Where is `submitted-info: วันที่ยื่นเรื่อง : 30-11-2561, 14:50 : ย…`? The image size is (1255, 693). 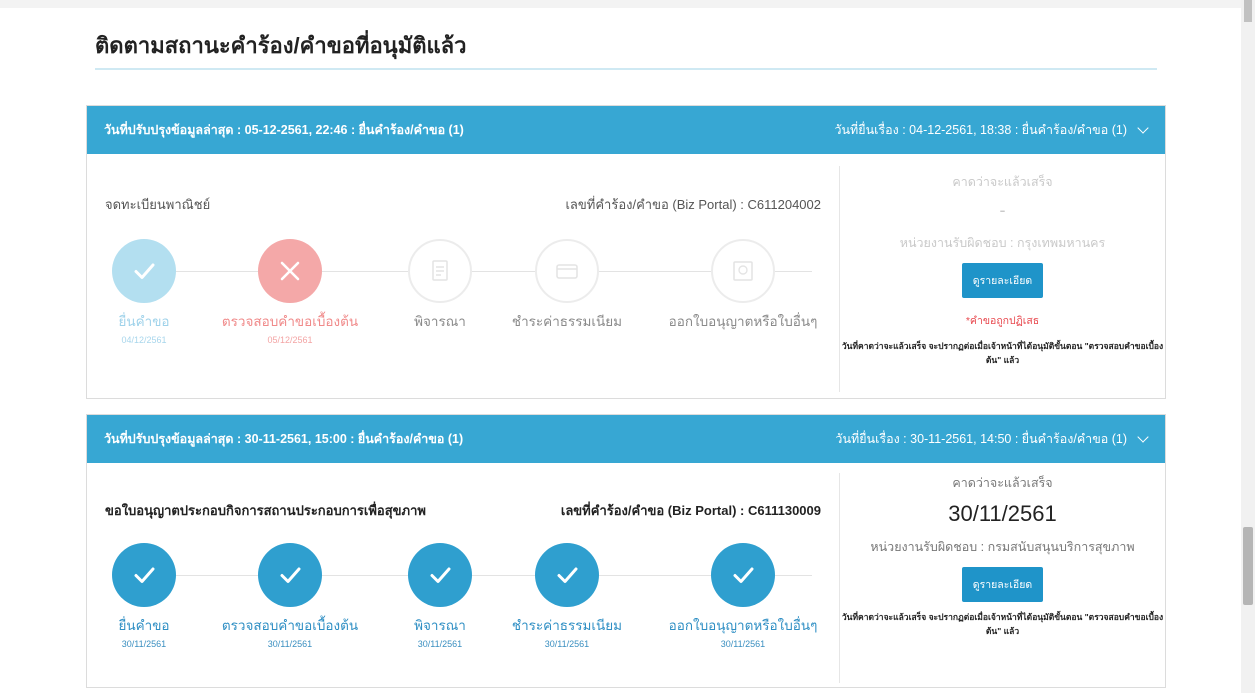 submitted-info: วันที่ยื่นเรื่อง : 30-11-2561, 14:50 : ย… is located at coordinates (992, 439).